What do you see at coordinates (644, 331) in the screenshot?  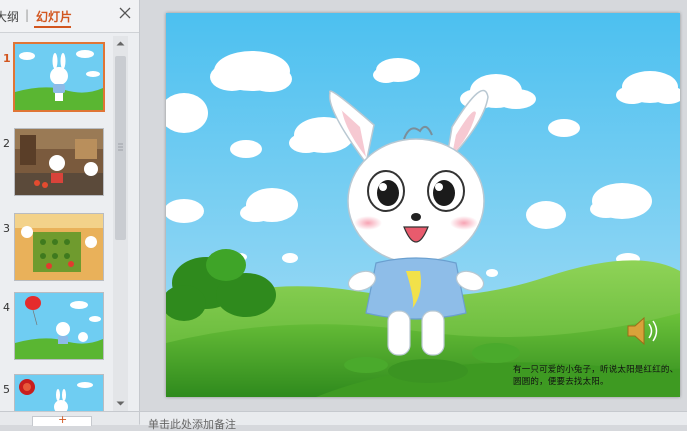 I see `speaker-icon` at bounding box center [644, 331].